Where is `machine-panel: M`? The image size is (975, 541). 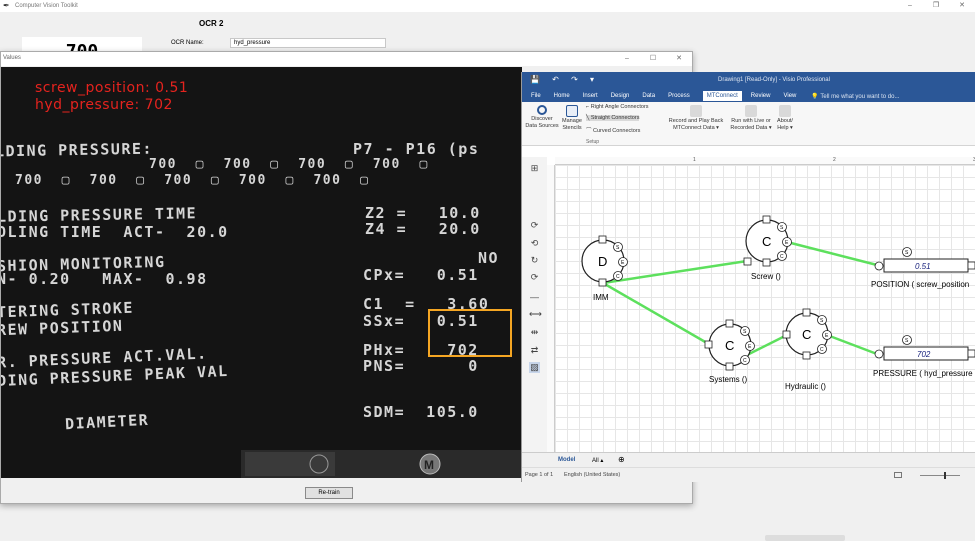 machine-panel: M is located at coordinates (381, 464).